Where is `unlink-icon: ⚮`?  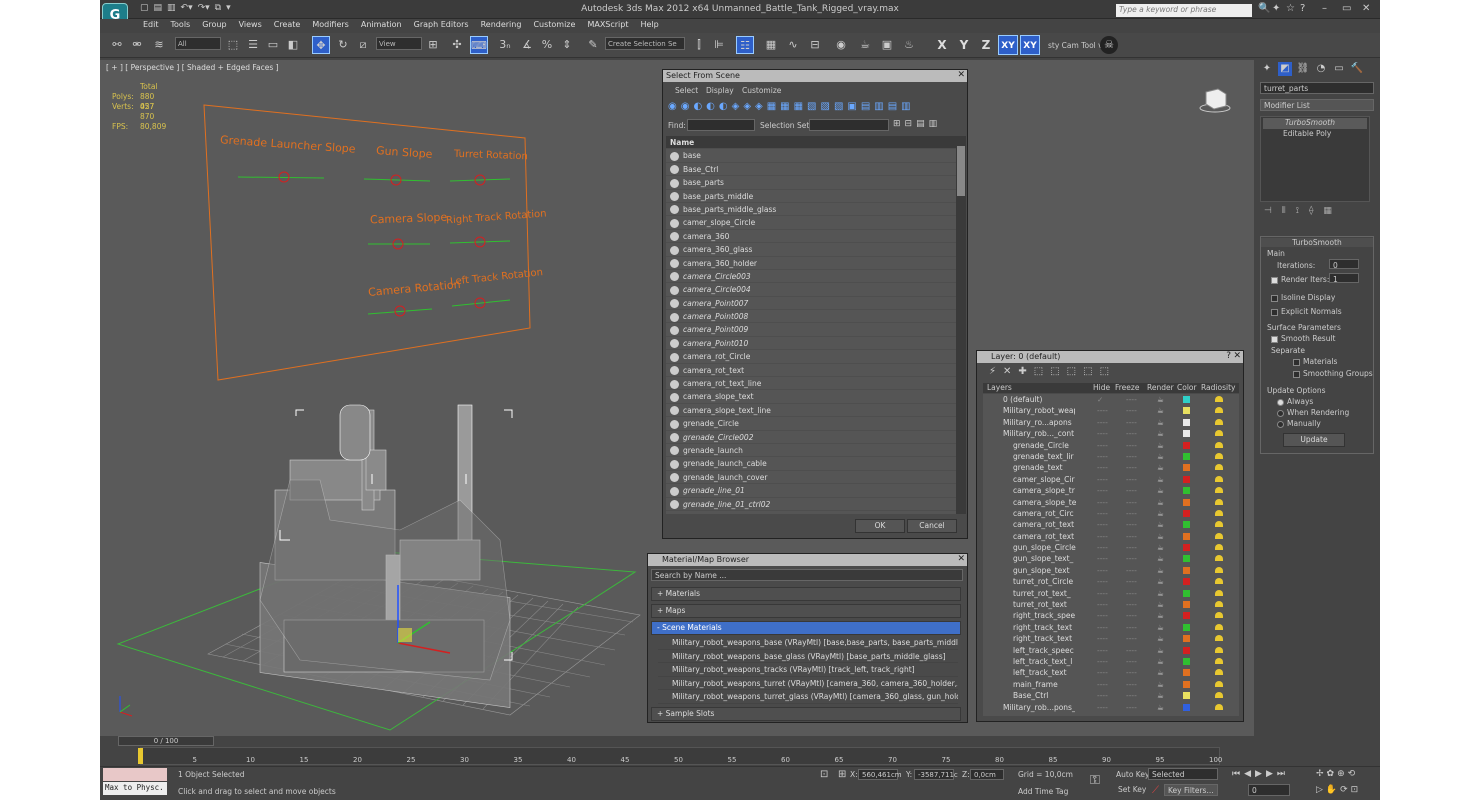
unlink-icon: ⚮ is located at coordinates (137, 45).